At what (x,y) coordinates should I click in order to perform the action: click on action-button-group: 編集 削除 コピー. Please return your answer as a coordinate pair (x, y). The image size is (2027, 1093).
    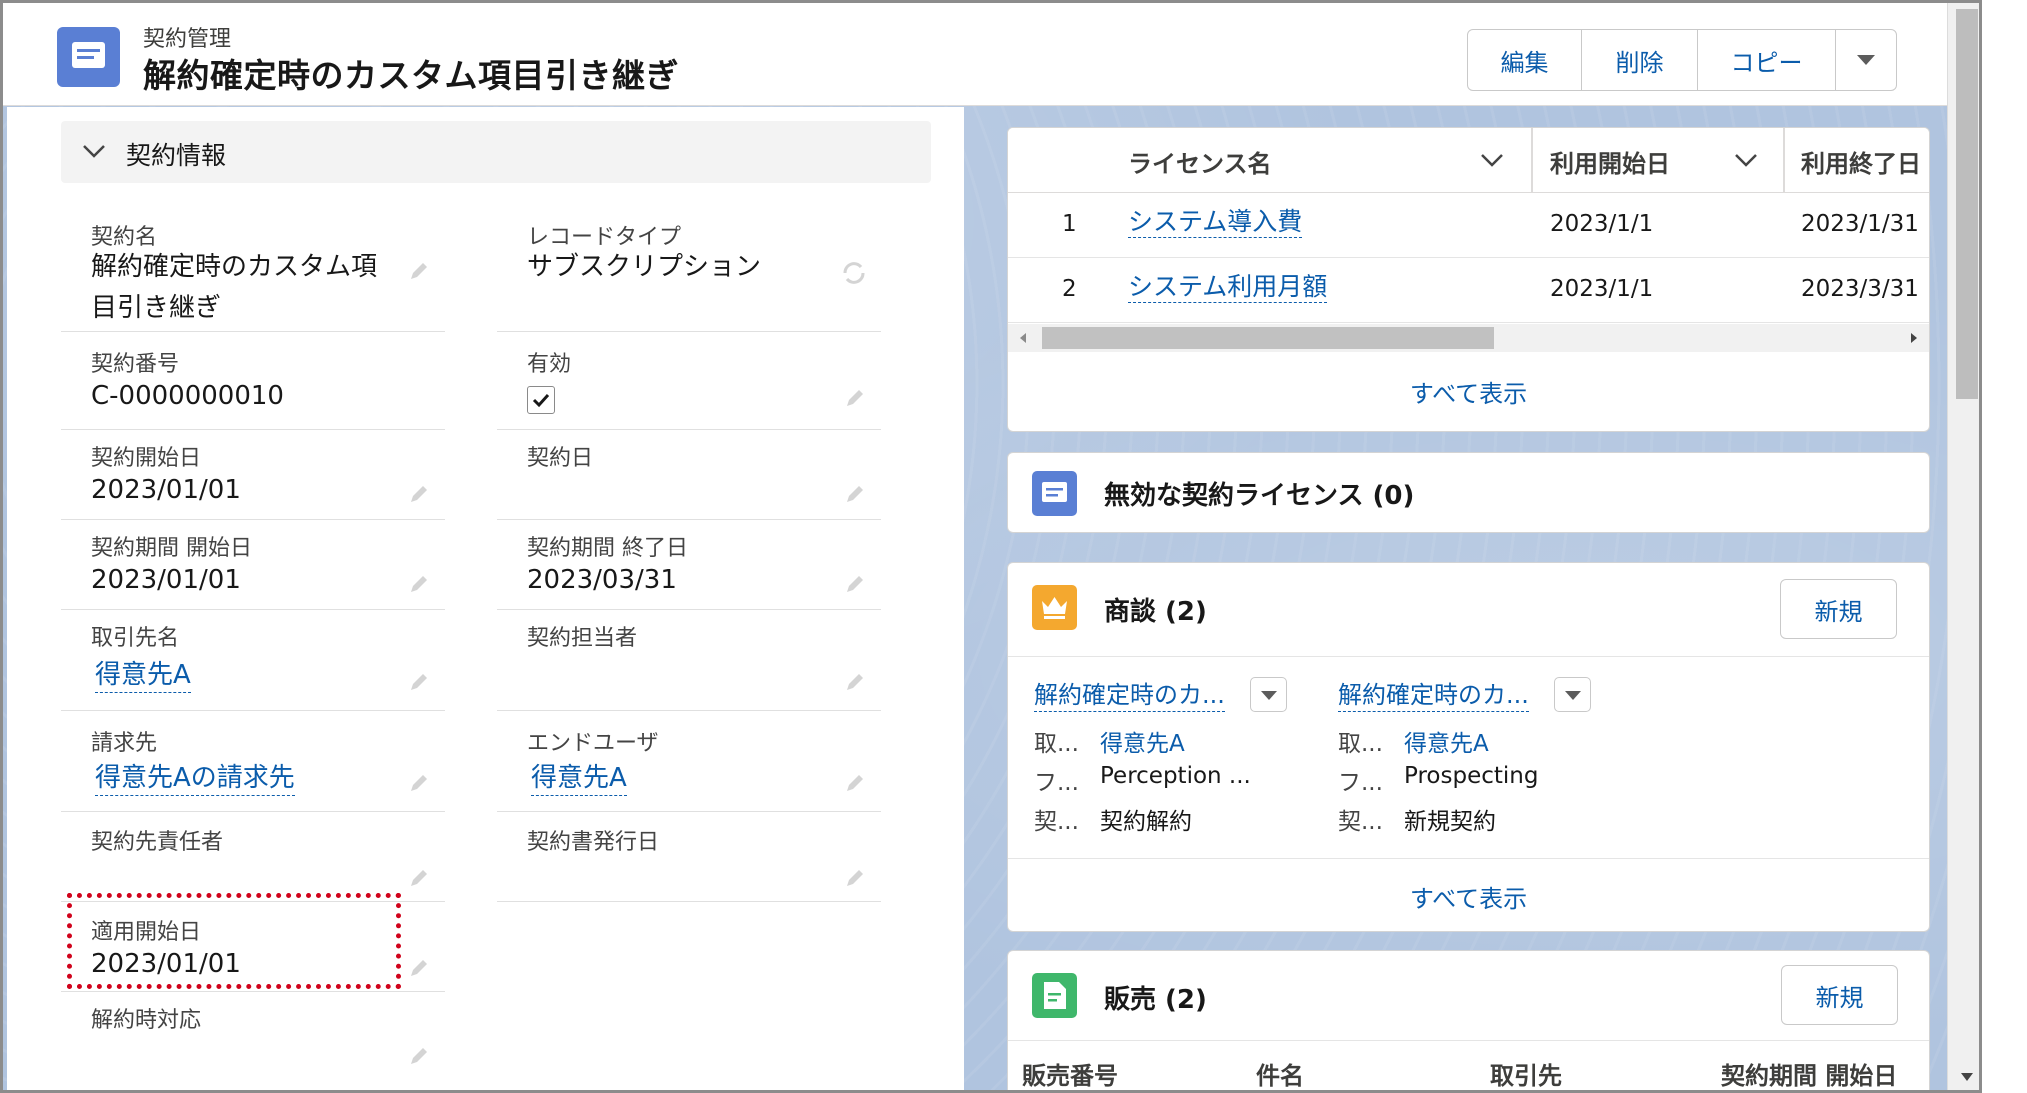
    Looking at the image, I should click on (1682, 60).